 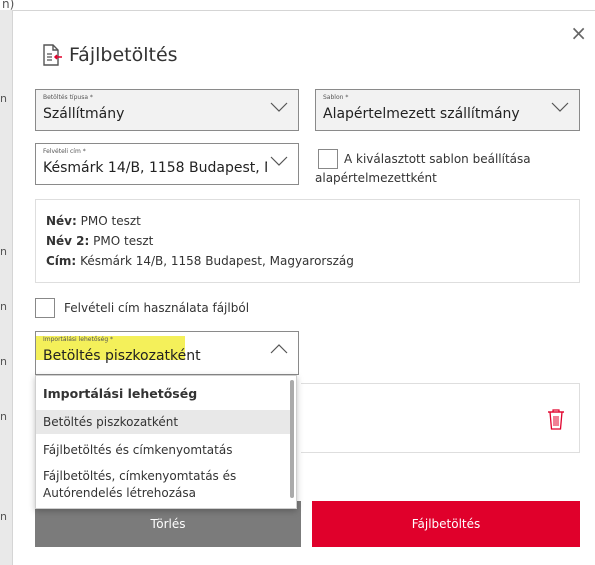 What do you see at coordinates (376, 178) in the screenshot?
I see `default-template-label-line2: alapértelmezettként` at bounding box center [376, 178].